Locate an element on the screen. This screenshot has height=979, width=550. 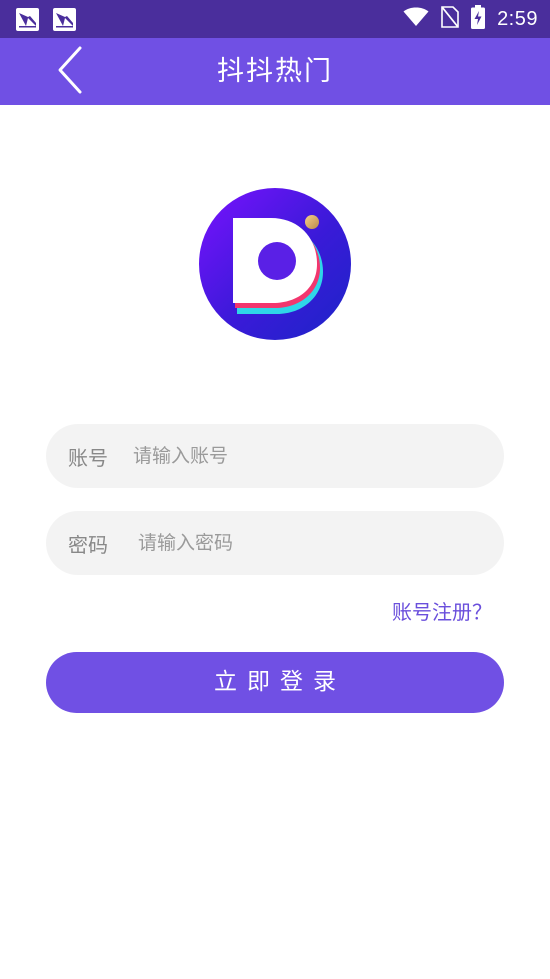
app-bar: 抖抖热门 is located at coordinates (275, 71).